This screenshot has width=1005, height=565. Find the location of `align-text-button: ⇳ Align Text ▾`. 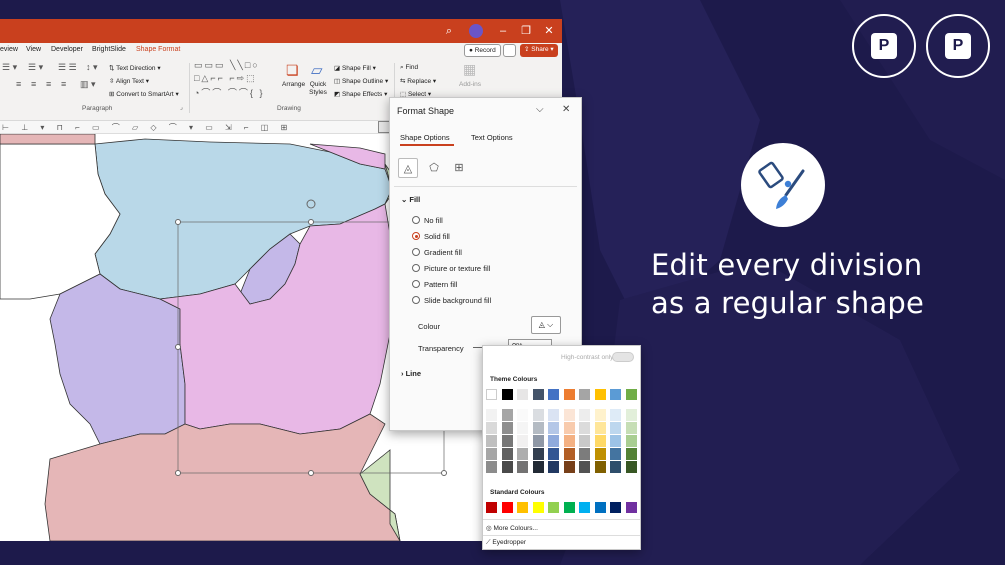

align-text-button: ⇳ Align Text ▾ is located at coordinates (129, 81).